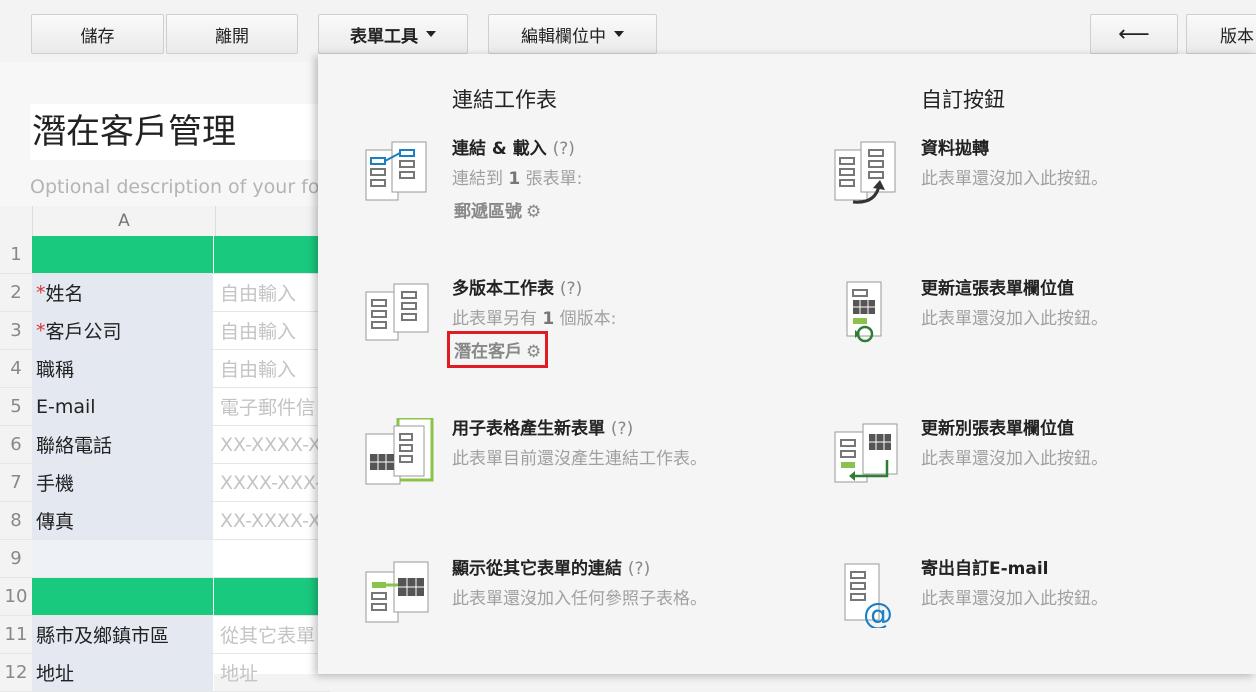 The height and width of the screenshot is (692, 1256). What do you see at coordinates (123, 520) in the screenshot?
I see `field-label-cell: 傳真` at bounding box center [123, 520].